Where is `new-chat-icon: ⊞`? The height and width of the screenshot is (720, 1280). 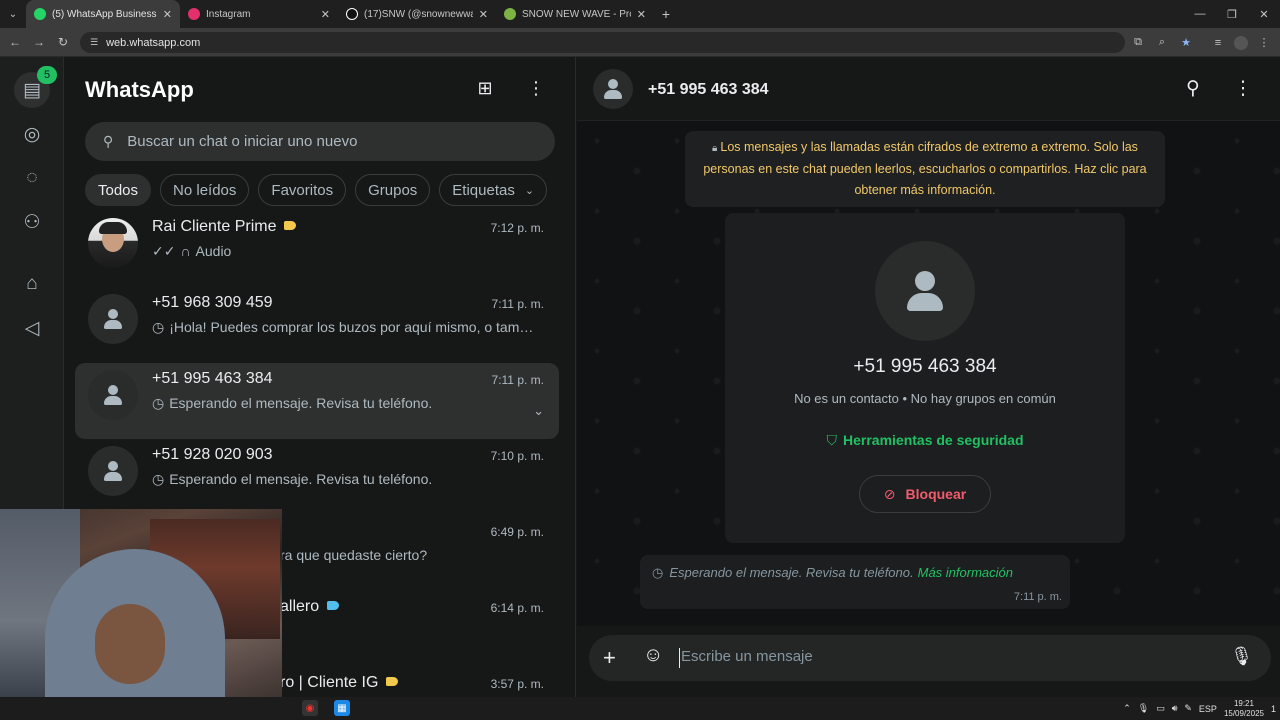
new-chat-icon: ⊞ is located at coordinates (485, 88).